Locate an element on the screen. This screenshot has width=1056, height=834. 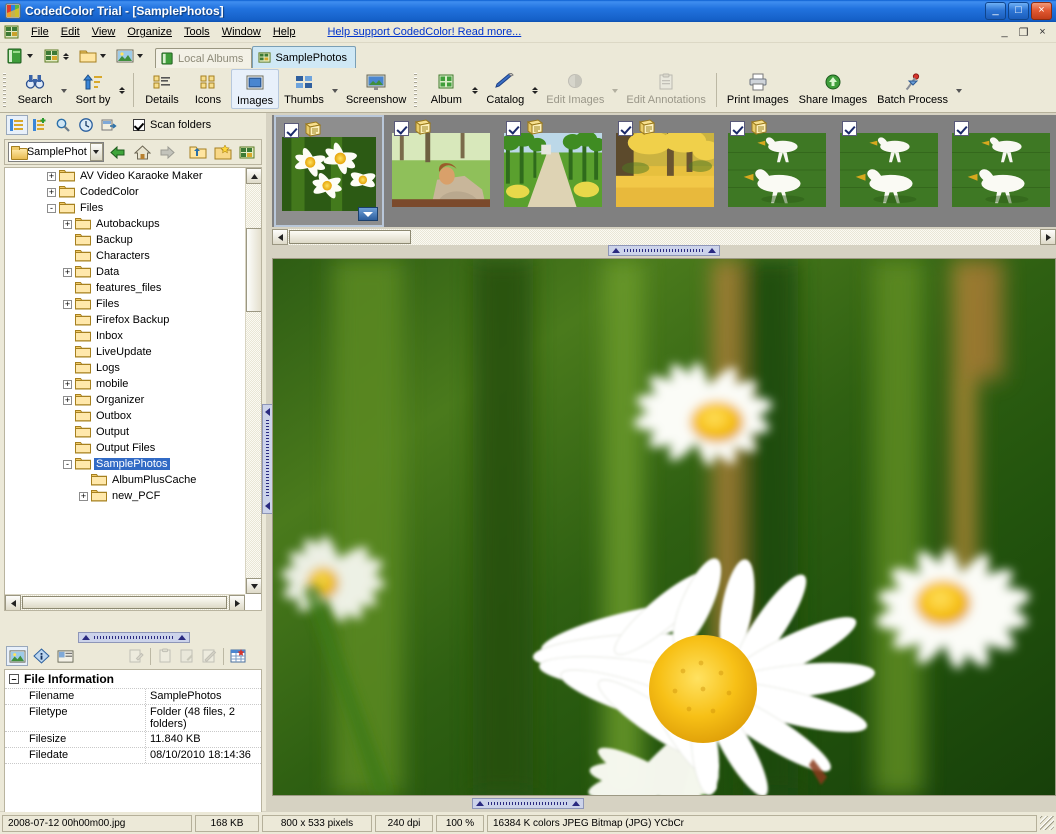
thumb-path is located at coordinates (553, 171).